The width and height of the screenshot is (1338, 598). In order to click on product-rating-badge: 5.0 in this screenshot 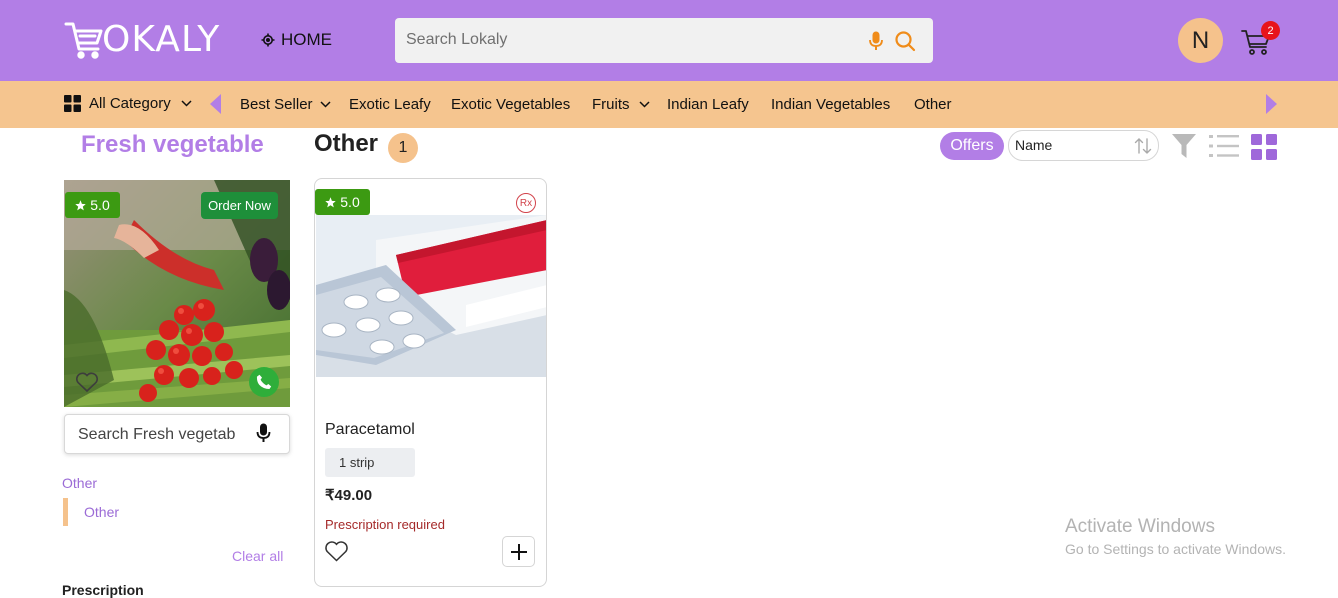, I will do `click(342, 202)`.